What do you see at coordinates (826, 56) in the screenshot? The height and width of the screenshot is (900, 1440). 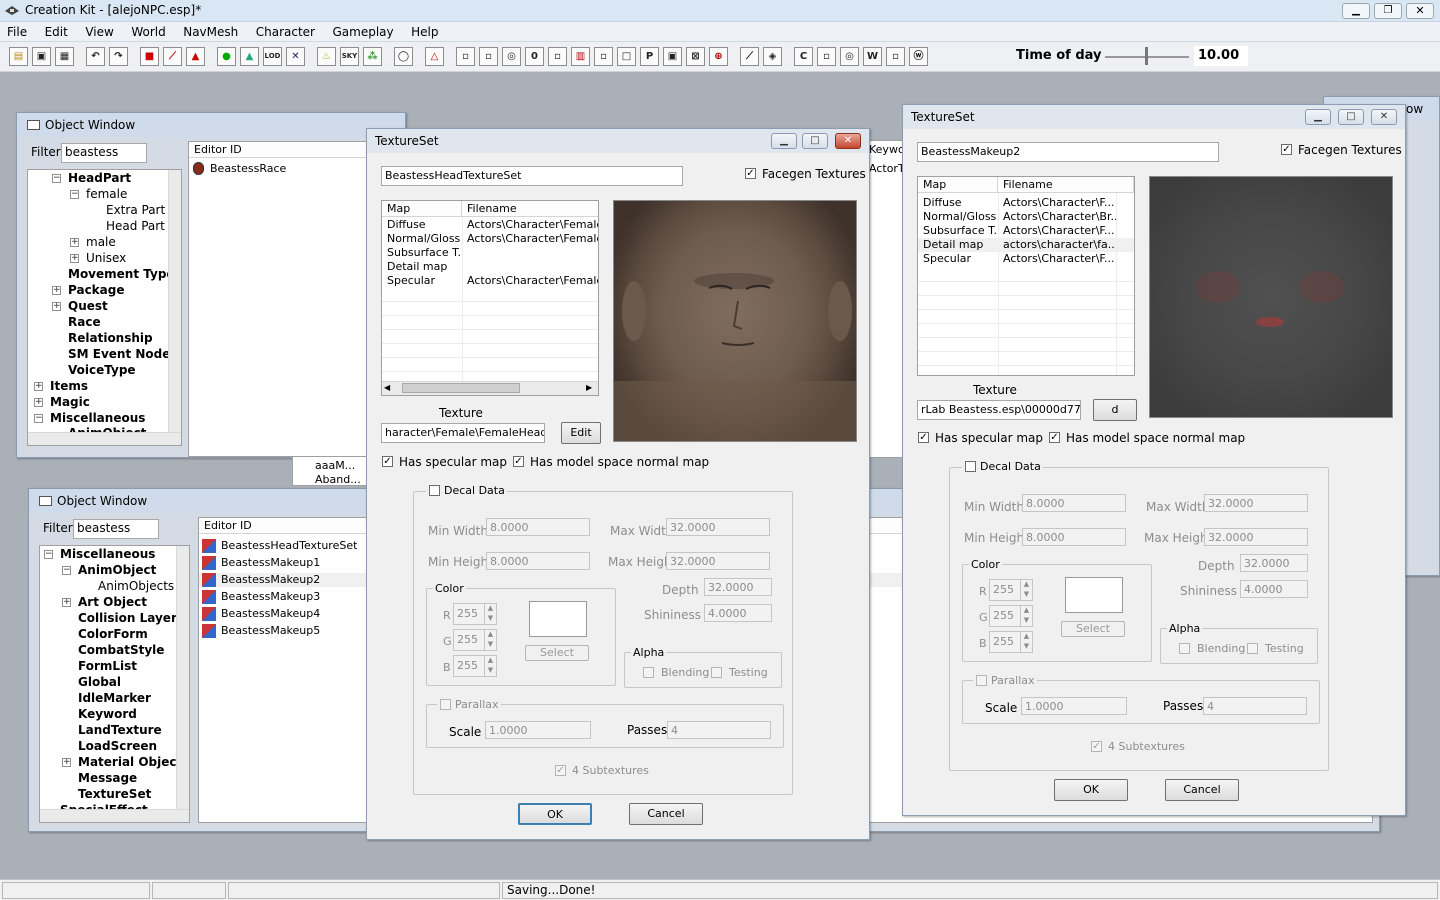 I see `box-icon-5: ▫` at bounding box center [826, 56].